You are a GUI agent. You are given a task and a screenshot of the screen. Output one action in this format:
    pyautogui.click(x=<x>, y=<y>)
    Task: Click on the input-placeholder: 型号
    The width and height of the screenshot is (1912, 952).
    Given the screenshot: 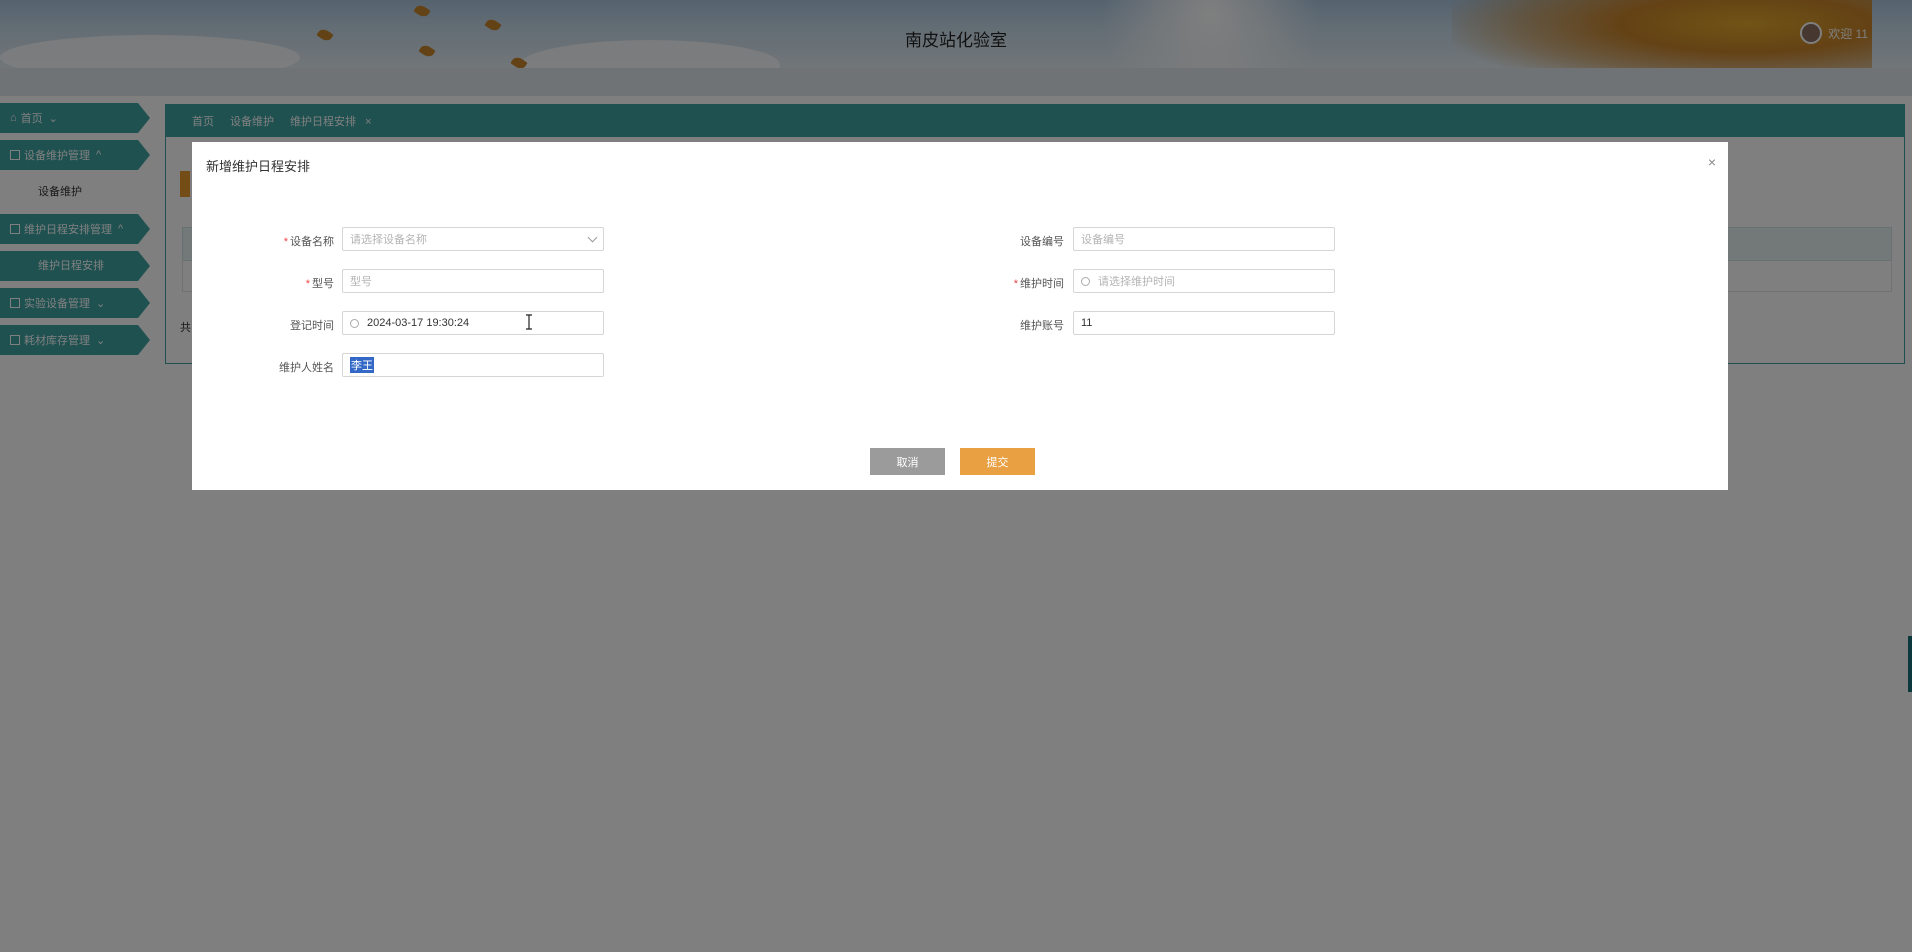 What is the action you would take?
    pyautogui.click(x=361, y=282)
    